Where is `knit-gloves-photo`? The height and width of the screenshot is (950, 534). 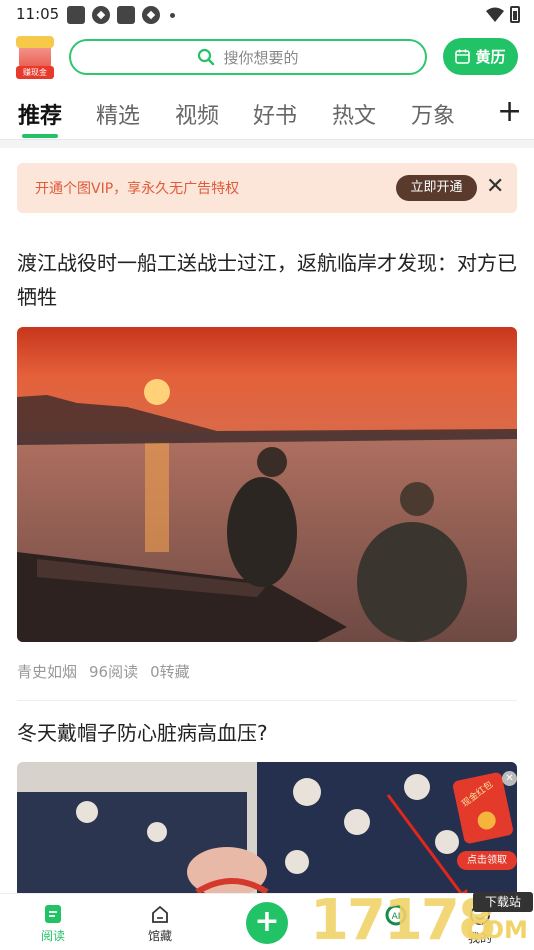
knit-gloves-photo is located at coordinates (267, 830).